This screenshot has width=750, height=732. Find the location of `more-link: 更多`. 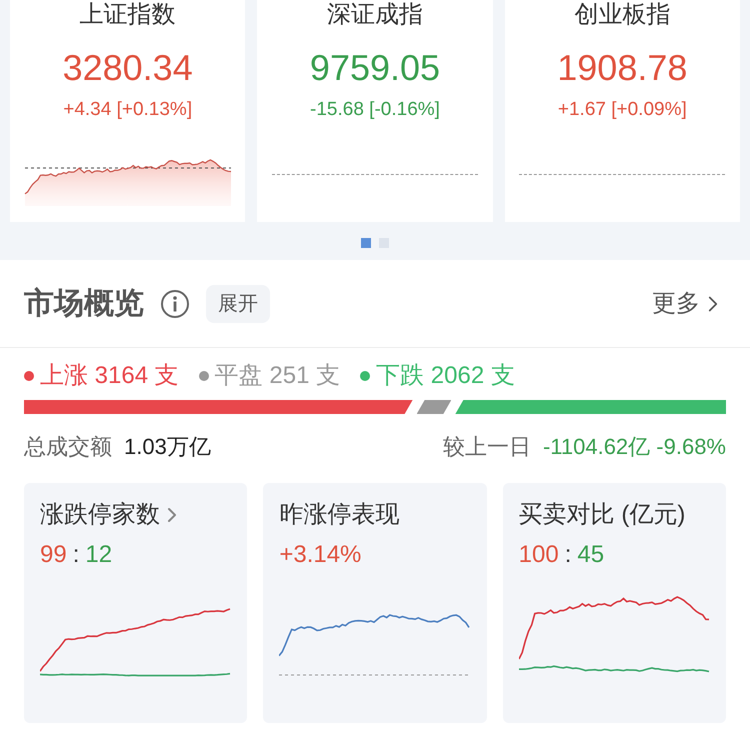

more-link: 更多 is located at coordinates (689, 304).